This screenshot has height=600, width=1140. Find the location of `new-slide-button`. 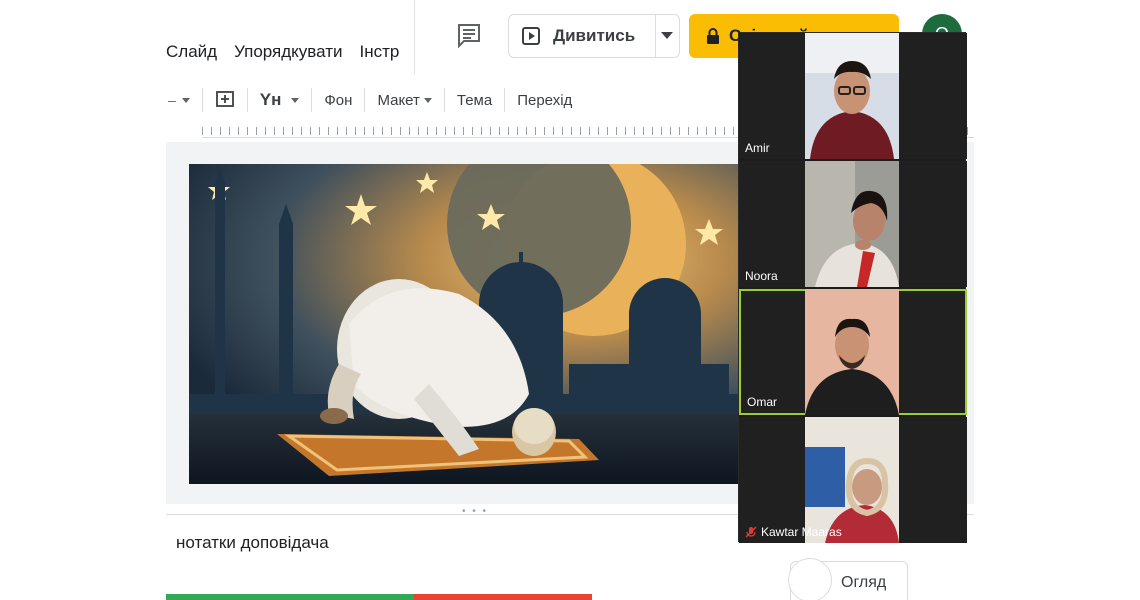

new-slide-button is located at coordinates (225, 100).